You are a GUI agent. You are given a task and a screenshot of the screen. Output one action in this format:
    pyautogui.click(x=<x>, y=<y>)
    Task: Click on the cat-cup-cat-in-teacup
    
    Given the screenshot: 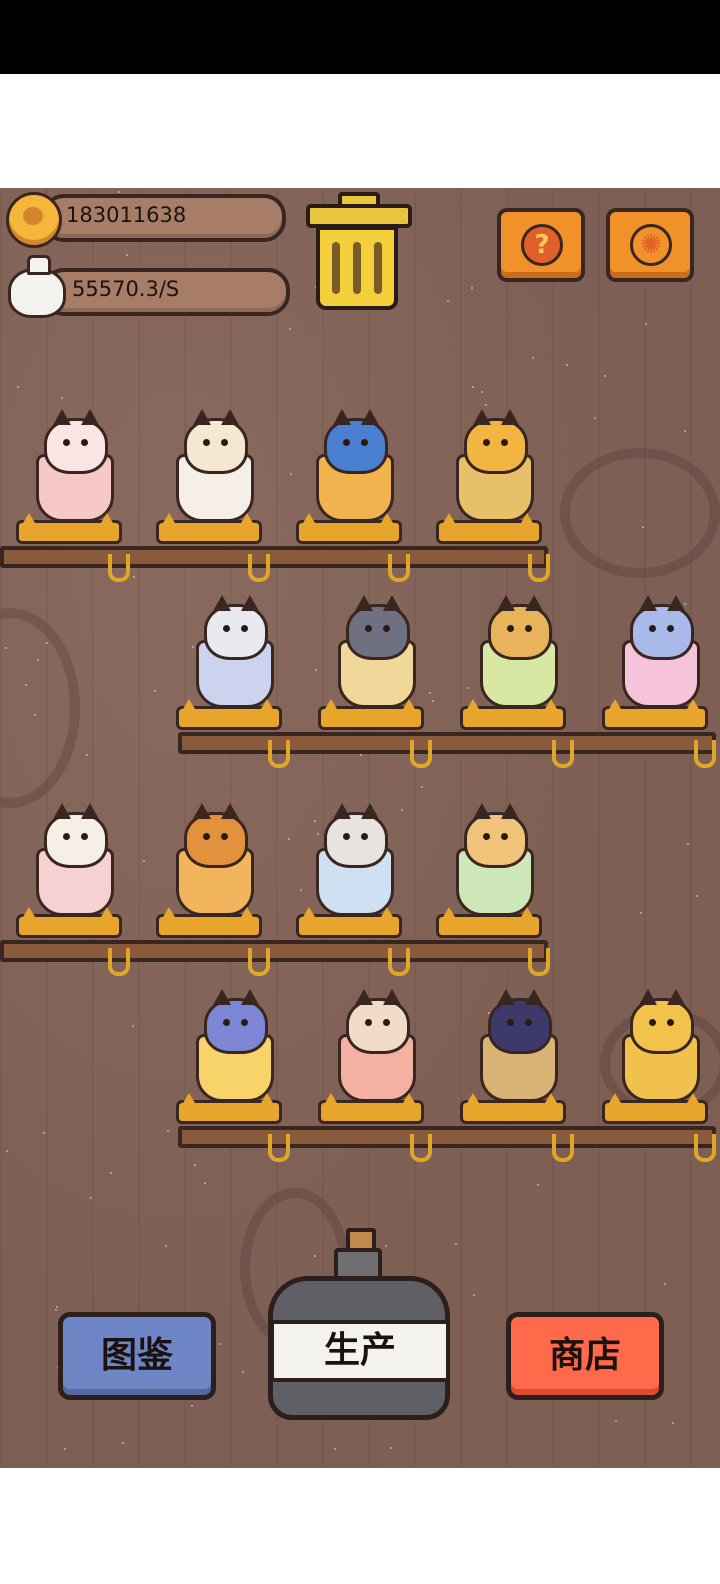 What is the action you would take?
    pyautogui.click(x=493, y=865)
    